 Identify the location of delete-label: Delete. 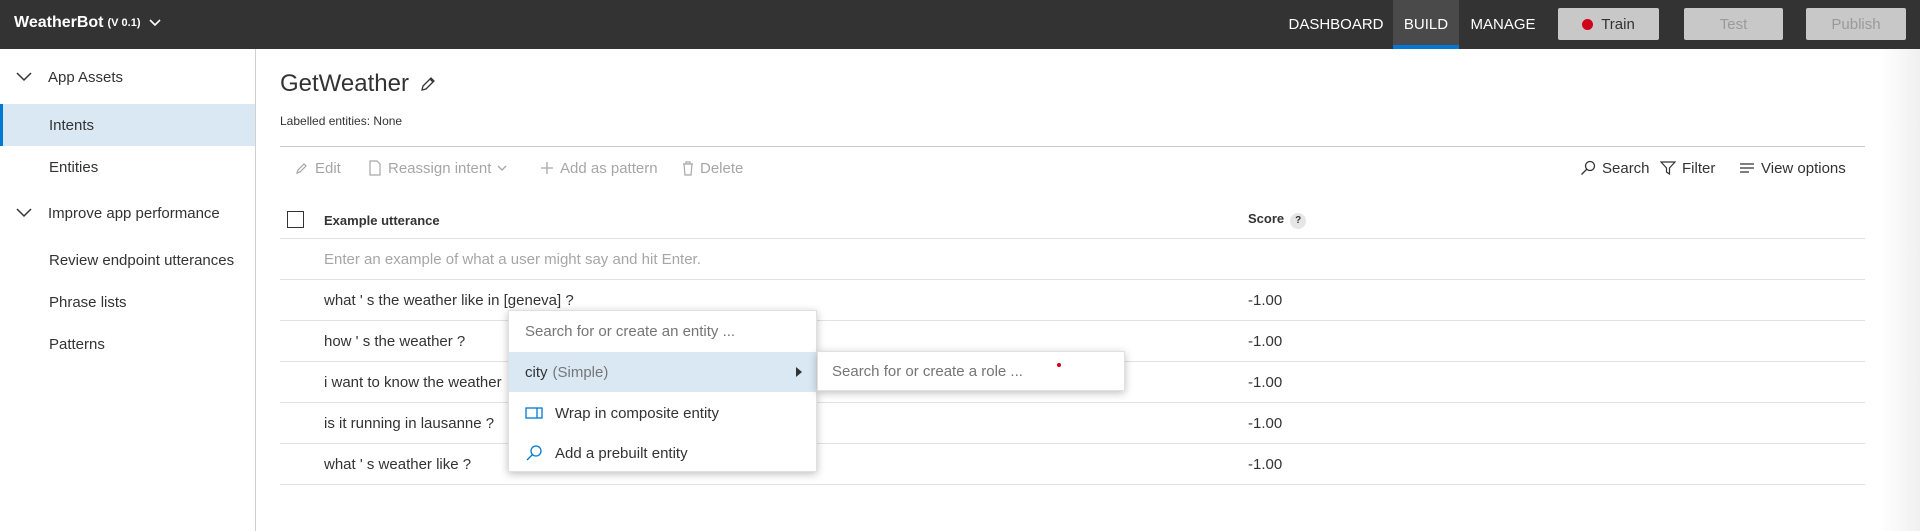
(722, 168).